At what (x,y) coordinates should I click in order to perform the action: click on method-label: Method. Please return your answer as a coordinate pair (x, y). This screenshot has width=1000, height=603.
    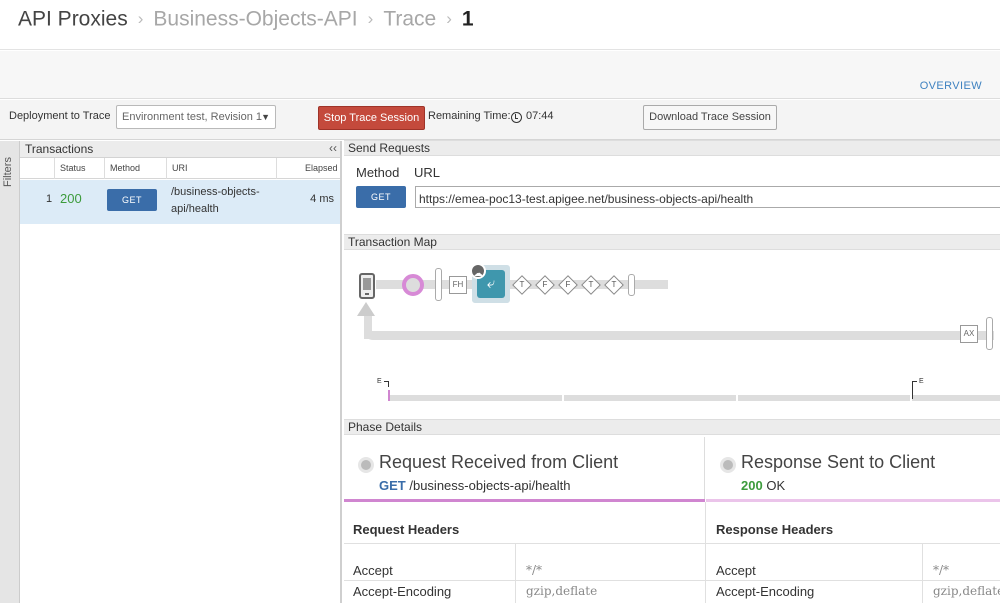
    Looking at the image, I should click on (378, 172).